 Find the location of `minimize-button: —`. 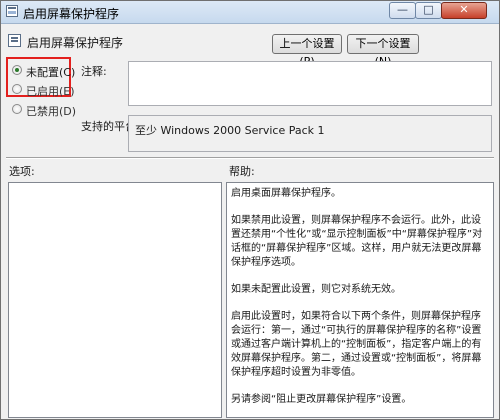

minimize-button: — is located at coordinates (402, 10).